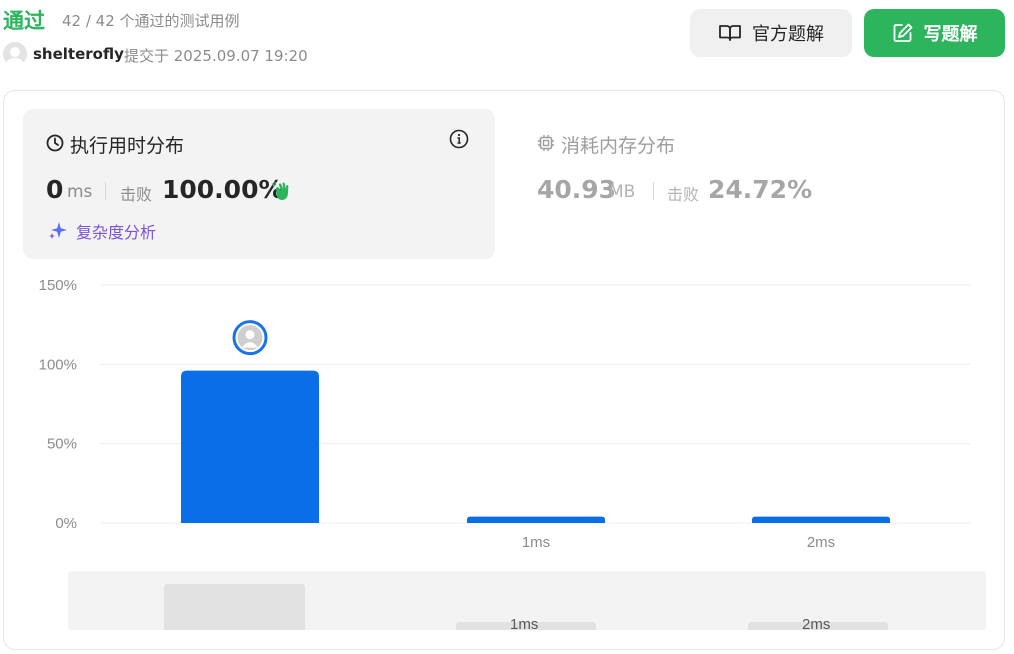  What do you see at coordinates (816, 623) in the screenshot?
I see `overview-label: 2ms` at bounding box center [816, 623].